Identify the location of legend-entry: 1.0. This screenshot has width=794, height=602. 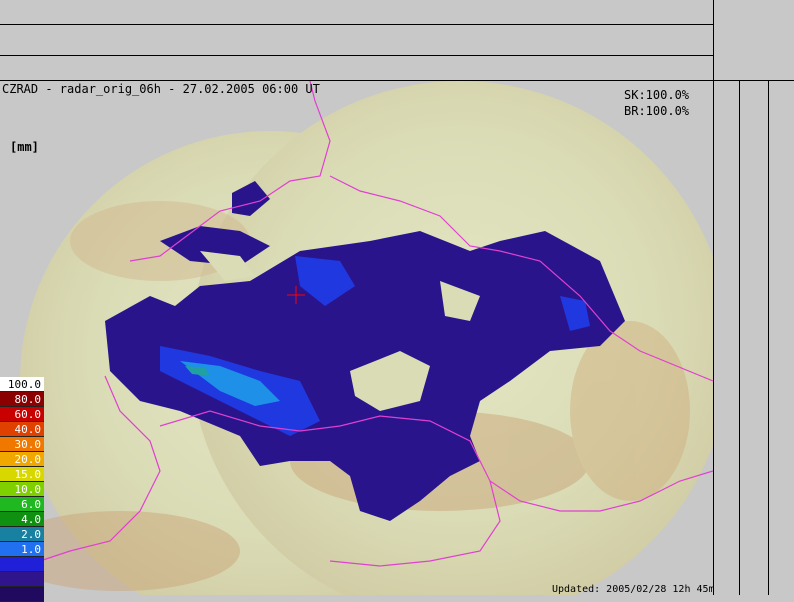
(22, 549).